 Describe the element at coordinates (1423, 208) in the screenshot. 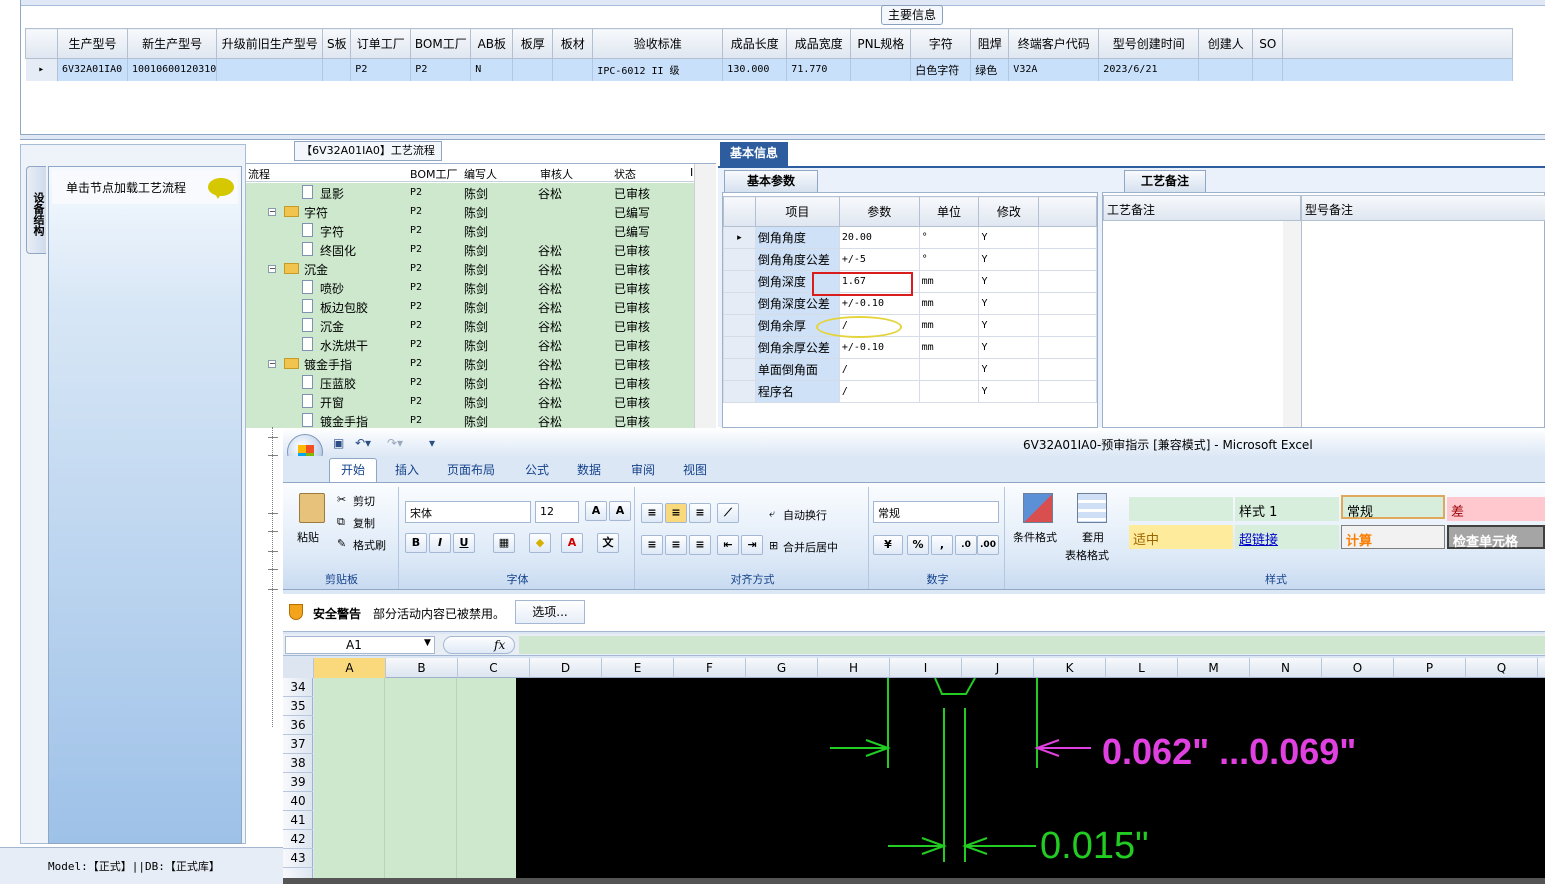

I see `col-header-model-remark: 型号备注` at that location.